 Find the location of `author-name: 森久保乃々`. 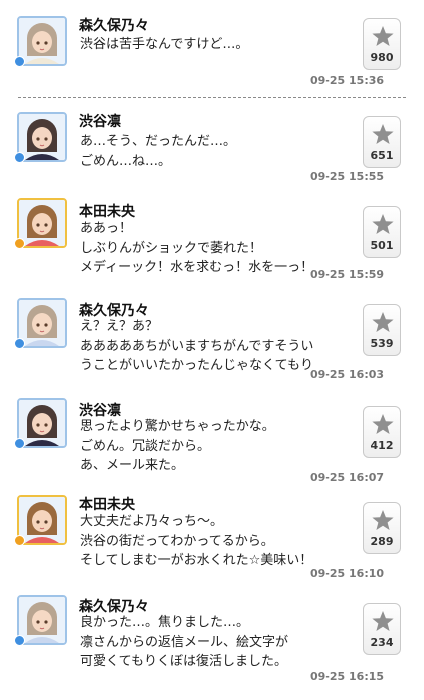

author-name: 森久保乃々 is located at coordinates (114, 25).